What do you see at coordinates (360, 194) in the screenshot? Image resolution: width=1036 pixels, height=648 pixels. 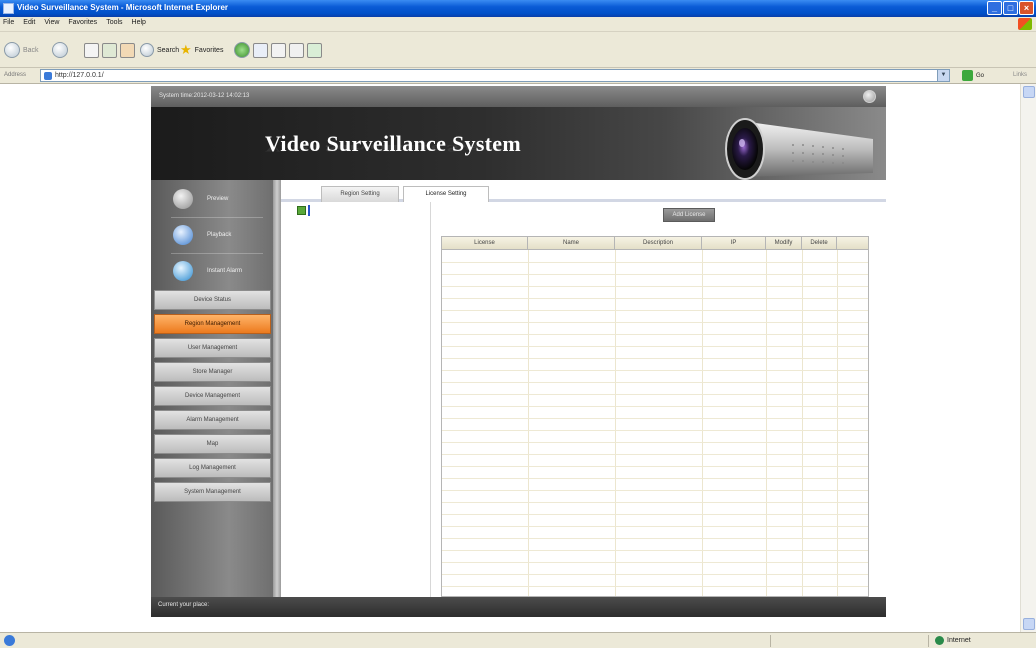 I see `tab-region-setting: Region Setting` at bounding box center [360, 194].